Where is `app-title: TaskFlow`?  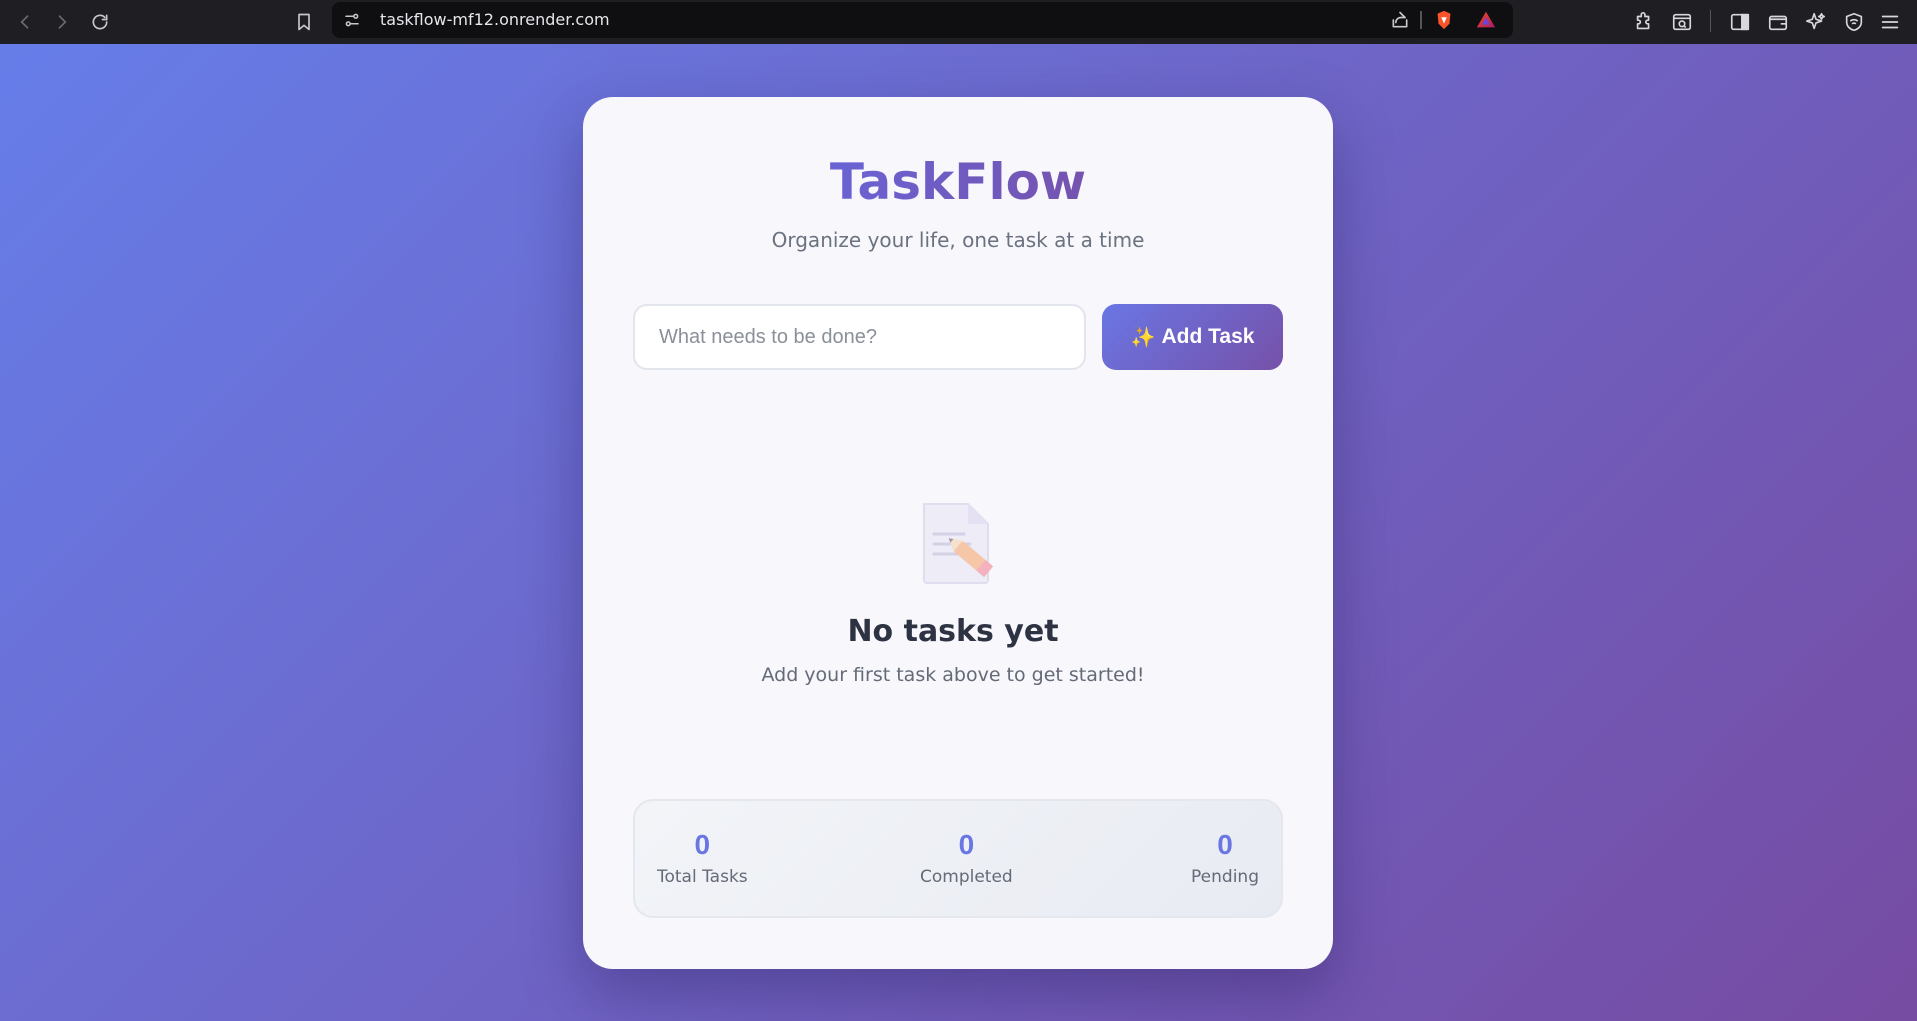
app-title: TaskFlow is located at coordinates (958, 182).